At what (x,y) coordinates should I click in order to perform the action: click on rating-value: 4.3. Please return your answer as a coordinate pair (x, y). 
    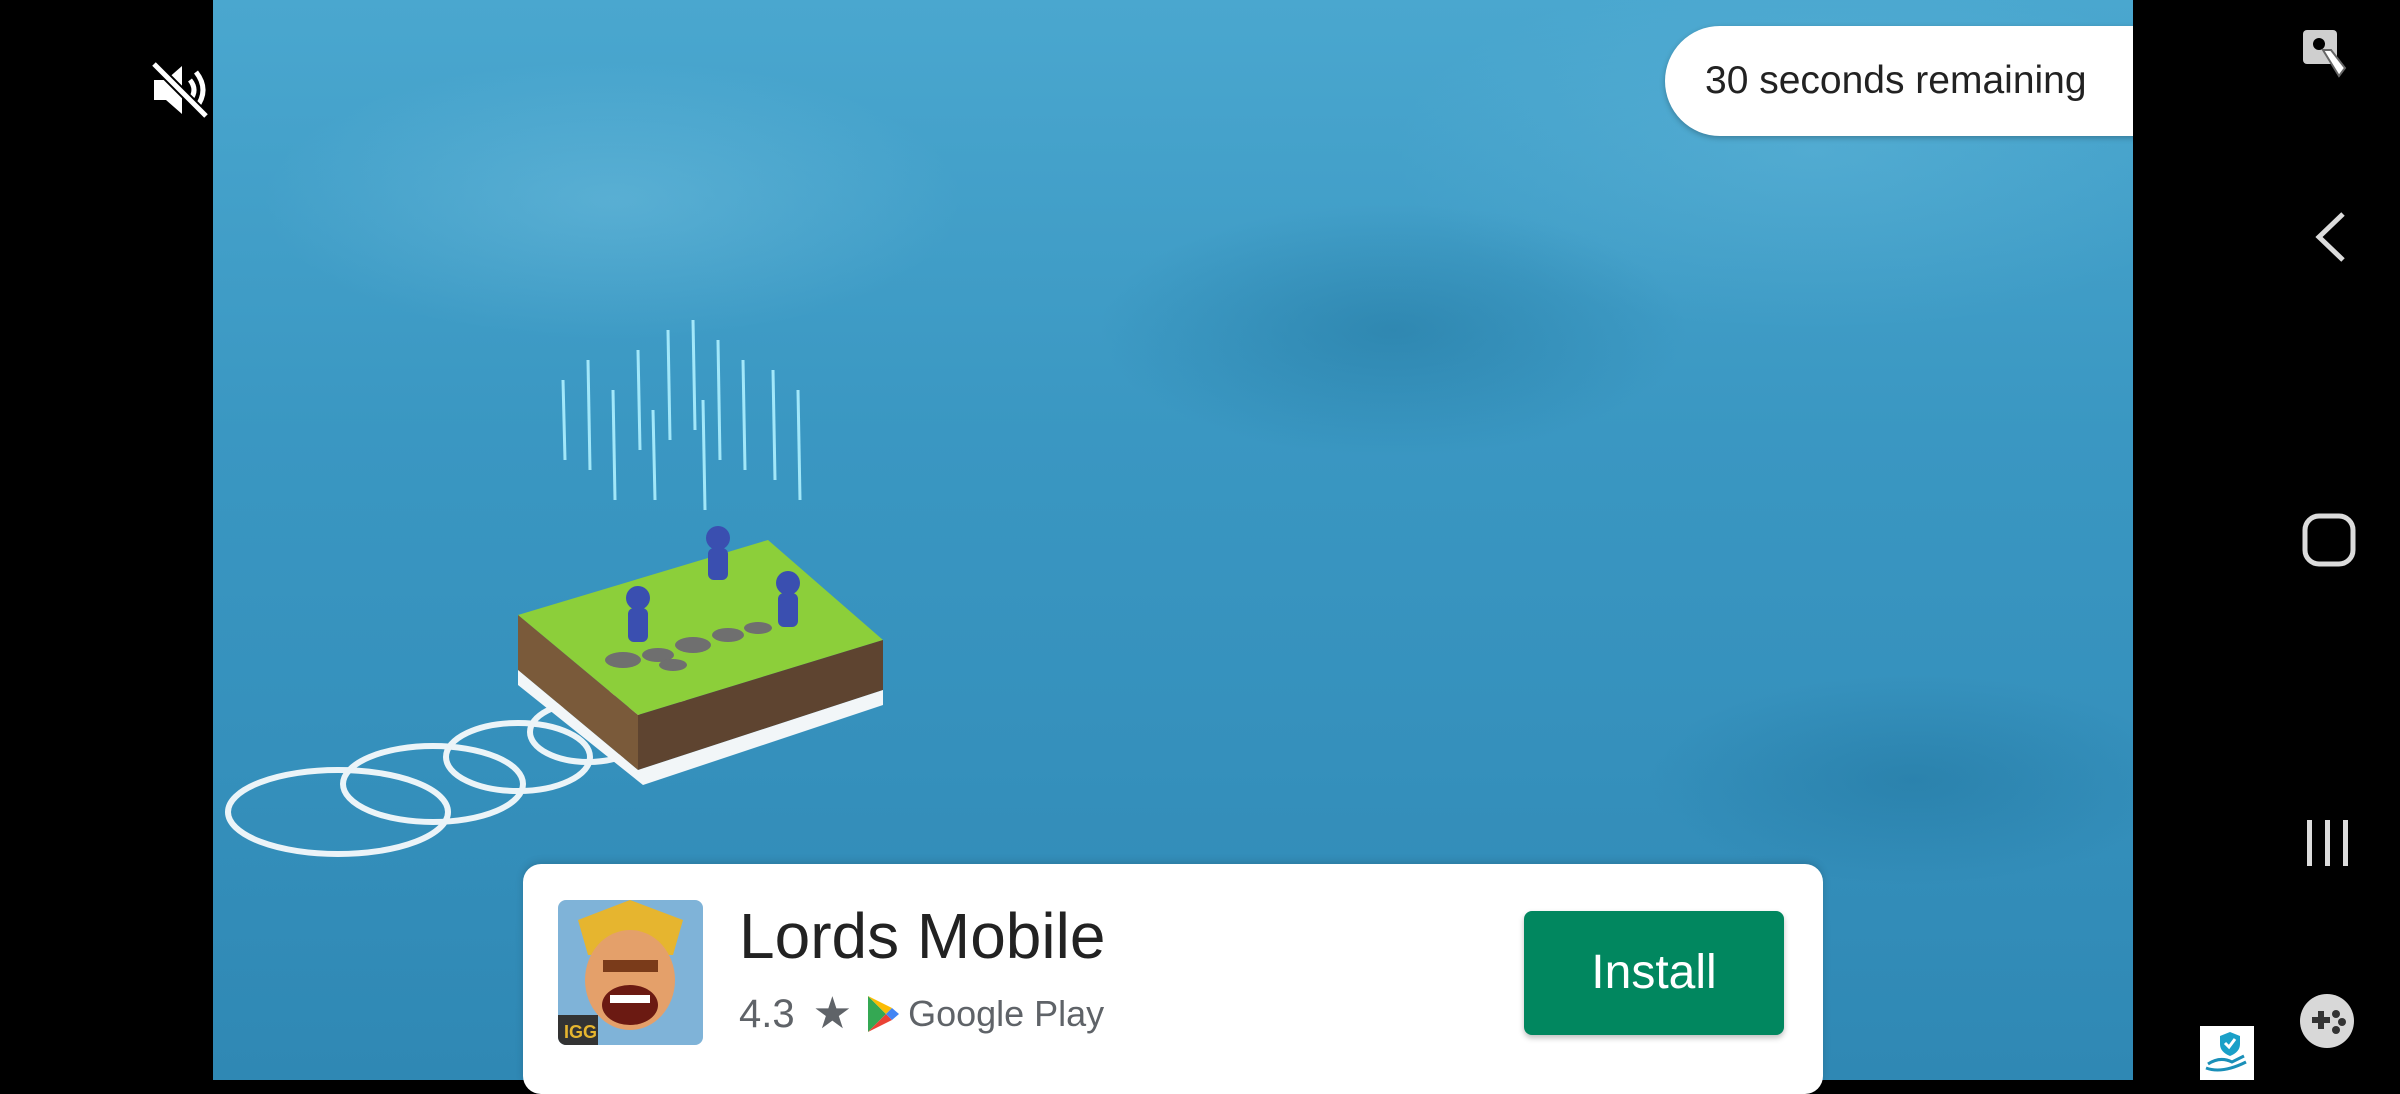
    Looking at the image, I should click on (767, 1013).